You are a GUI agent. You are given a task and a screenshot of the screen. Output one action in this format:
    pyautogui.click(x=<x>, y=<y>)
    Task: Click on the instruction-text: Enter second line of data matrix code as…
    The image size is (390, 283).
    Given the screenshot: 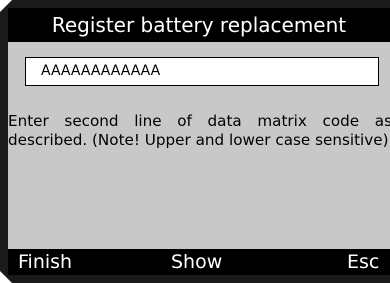 What is the action you would take?
    pyautogui.click(x=199, y=130)
    